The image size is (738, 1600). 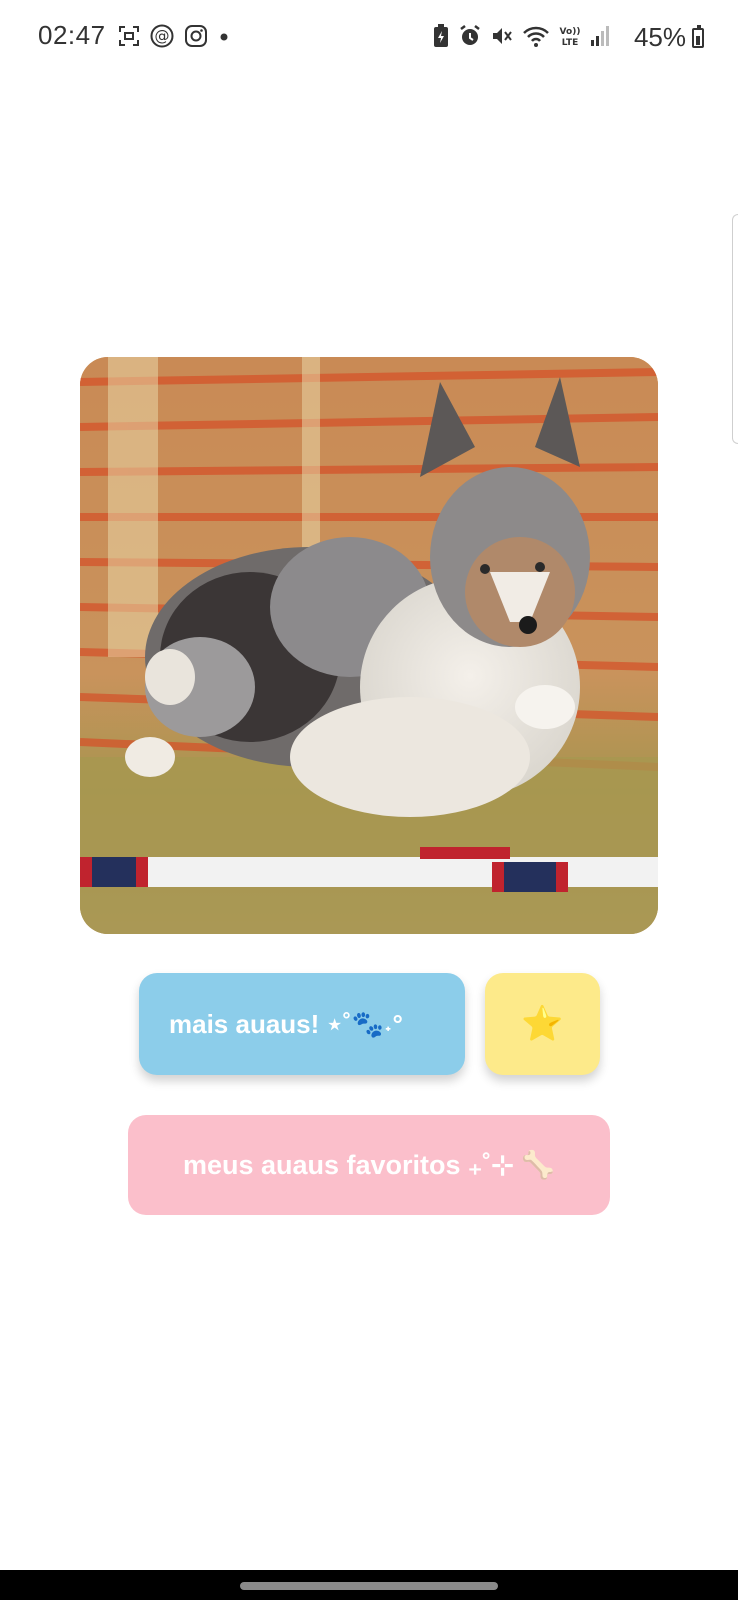 I want to click on more-dogs-label: mais auaus! ⋆˚🐾˖°, so click(x=286, y=1023).